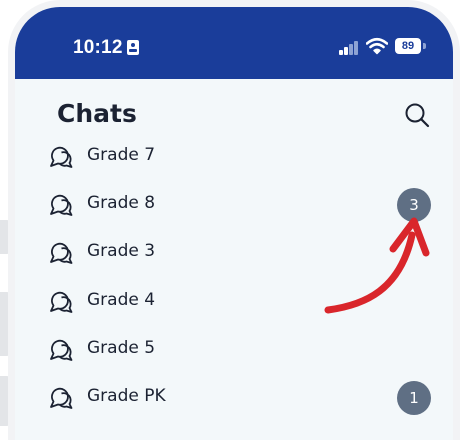 This screenshot has width=473, height=440. What do you see at coordinates (126, 396) in the screenshot?
I see `chat-label: Grade PK` at bounding box center [126, 396].